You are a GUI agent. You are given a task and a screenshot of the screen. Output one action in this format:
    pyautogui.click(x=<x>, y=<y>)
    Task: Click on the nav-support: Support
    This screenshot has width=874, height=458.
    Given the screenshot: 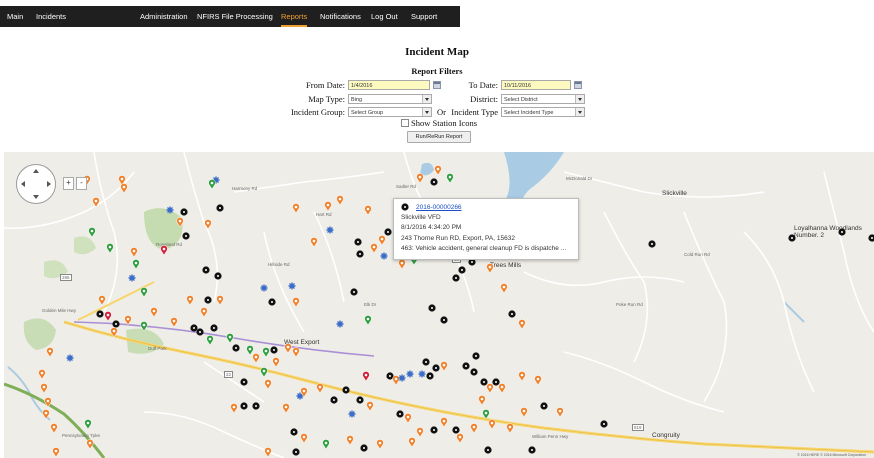 What is the action you would take?
    pyautogui.click(x=424, y=16)
    